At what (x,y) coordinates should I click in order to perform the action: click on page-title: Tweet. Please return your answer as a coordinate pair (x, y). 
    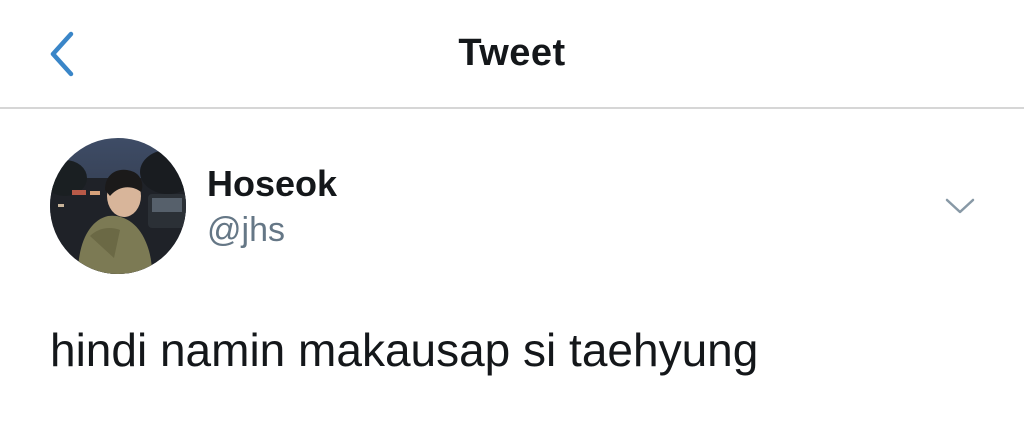
    Looking at the image, I should click on (512, 53).